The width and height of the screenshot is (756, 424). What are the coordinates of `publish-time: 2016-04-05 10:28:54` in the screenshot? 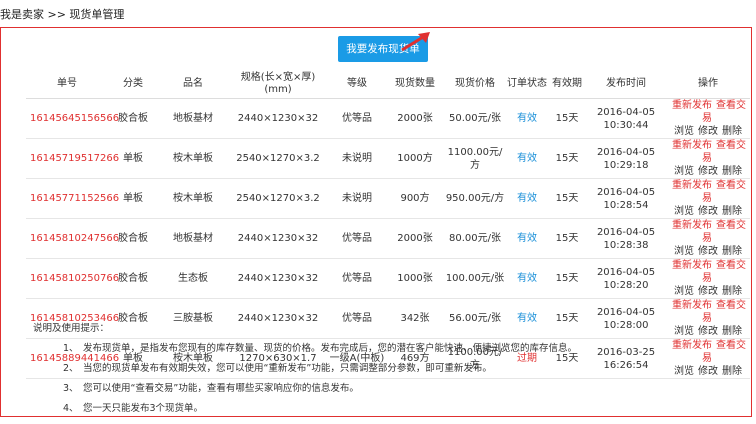 It's located at (626, 198).